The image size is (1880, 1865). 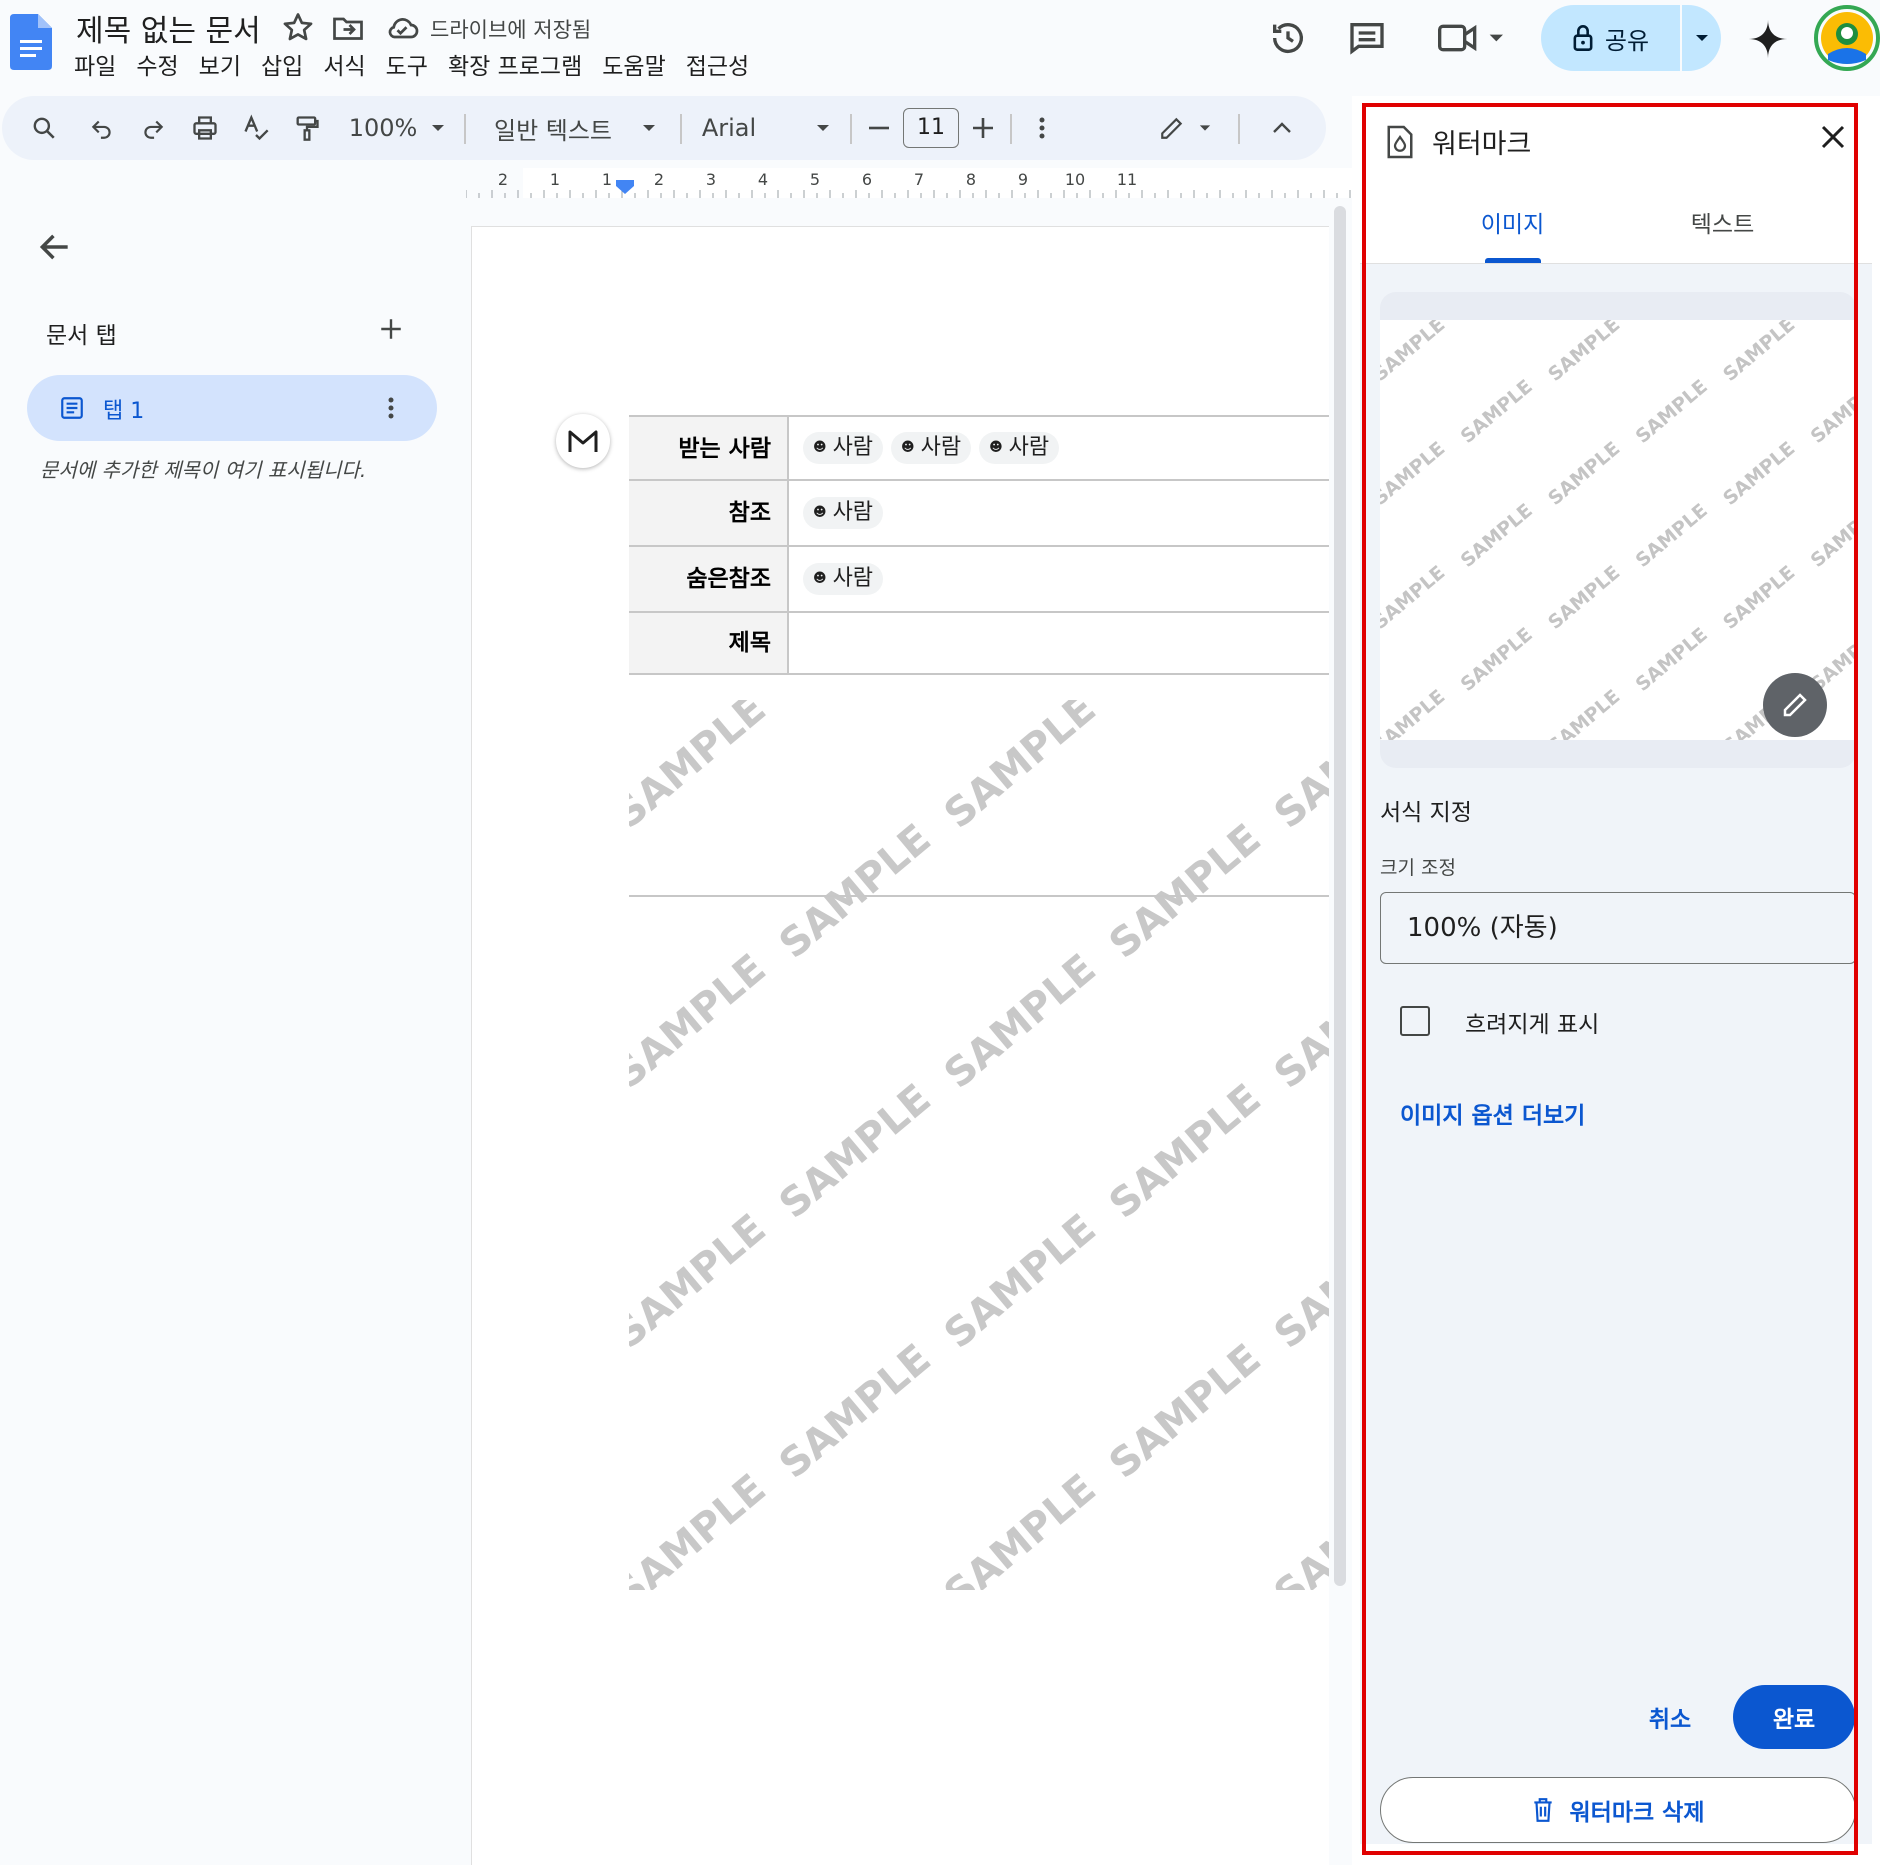 I want to click on menu-accessibility: 접근성, so click(x=717, y=67).